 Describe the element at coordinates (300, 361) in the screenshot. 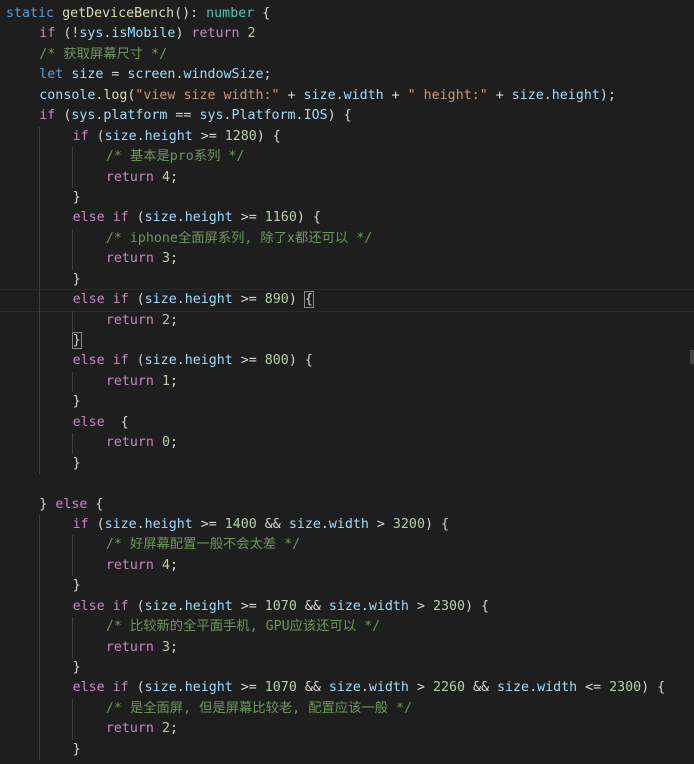

I see `punctuation: ) {` at that location.